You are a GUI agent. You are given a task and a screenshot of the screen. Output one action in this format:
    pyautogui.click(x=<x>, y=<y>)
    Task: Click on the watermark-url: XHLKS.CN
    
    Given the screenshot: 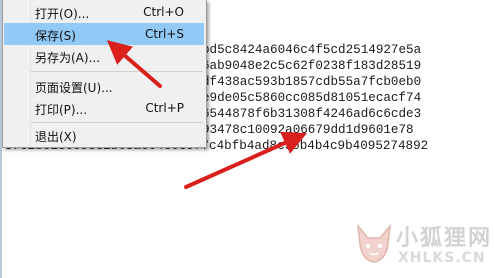 What is the action you would take?
    pyautogui.click(x=442, y=258)
    